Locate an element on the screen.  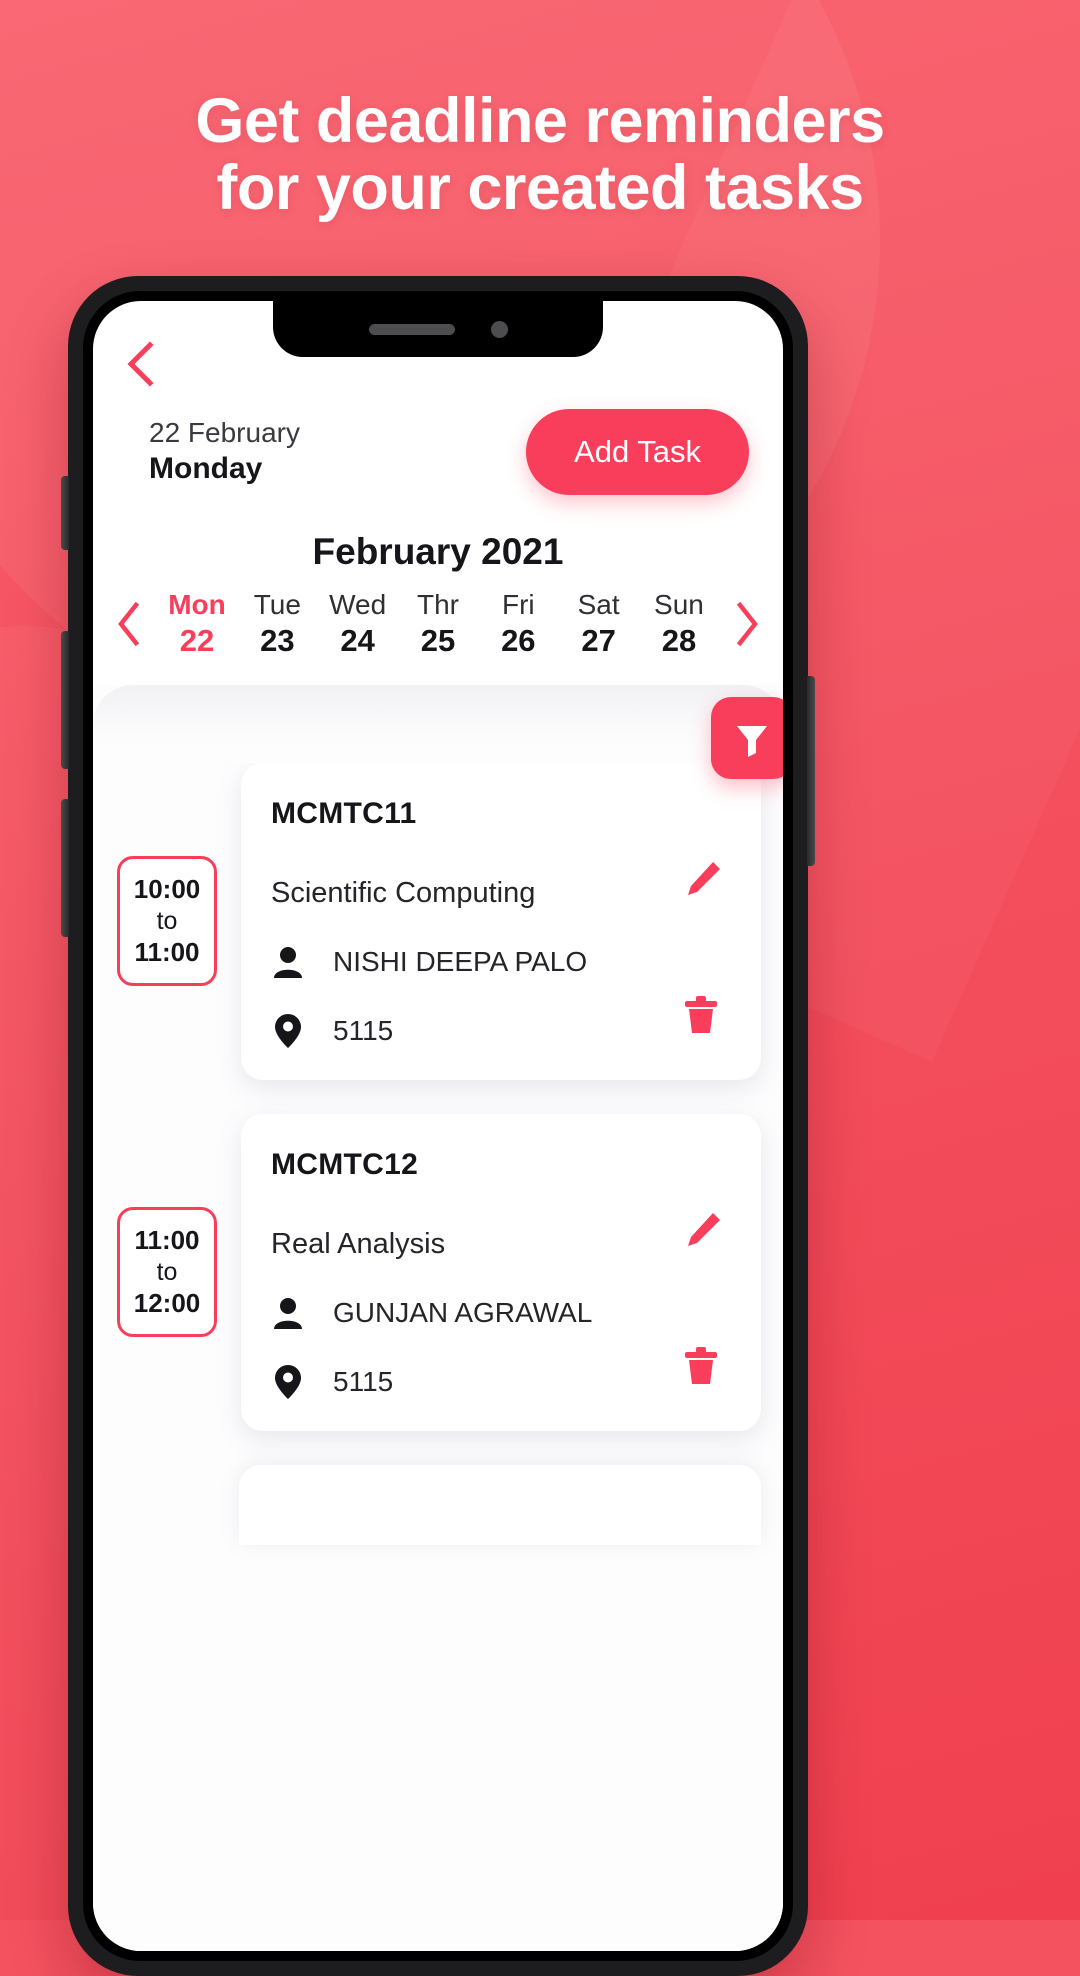
calendar-day-name: Thr is located at coordinates (437, 604).